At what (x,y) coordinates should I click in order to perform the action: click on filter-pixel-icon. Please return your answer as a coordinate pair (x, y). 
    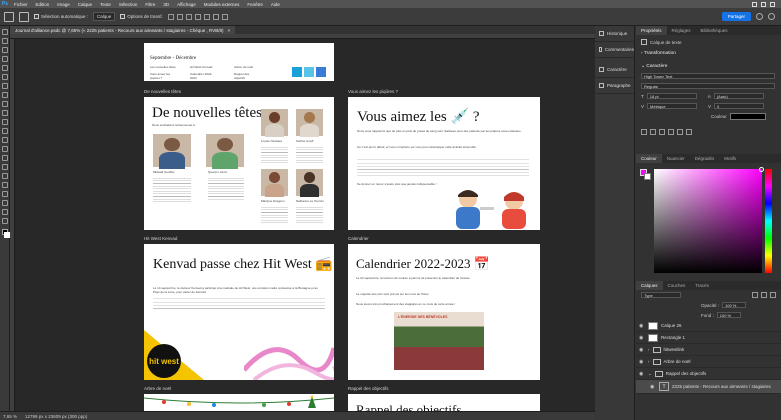
    Looking at the image, I should click on (755, 295).